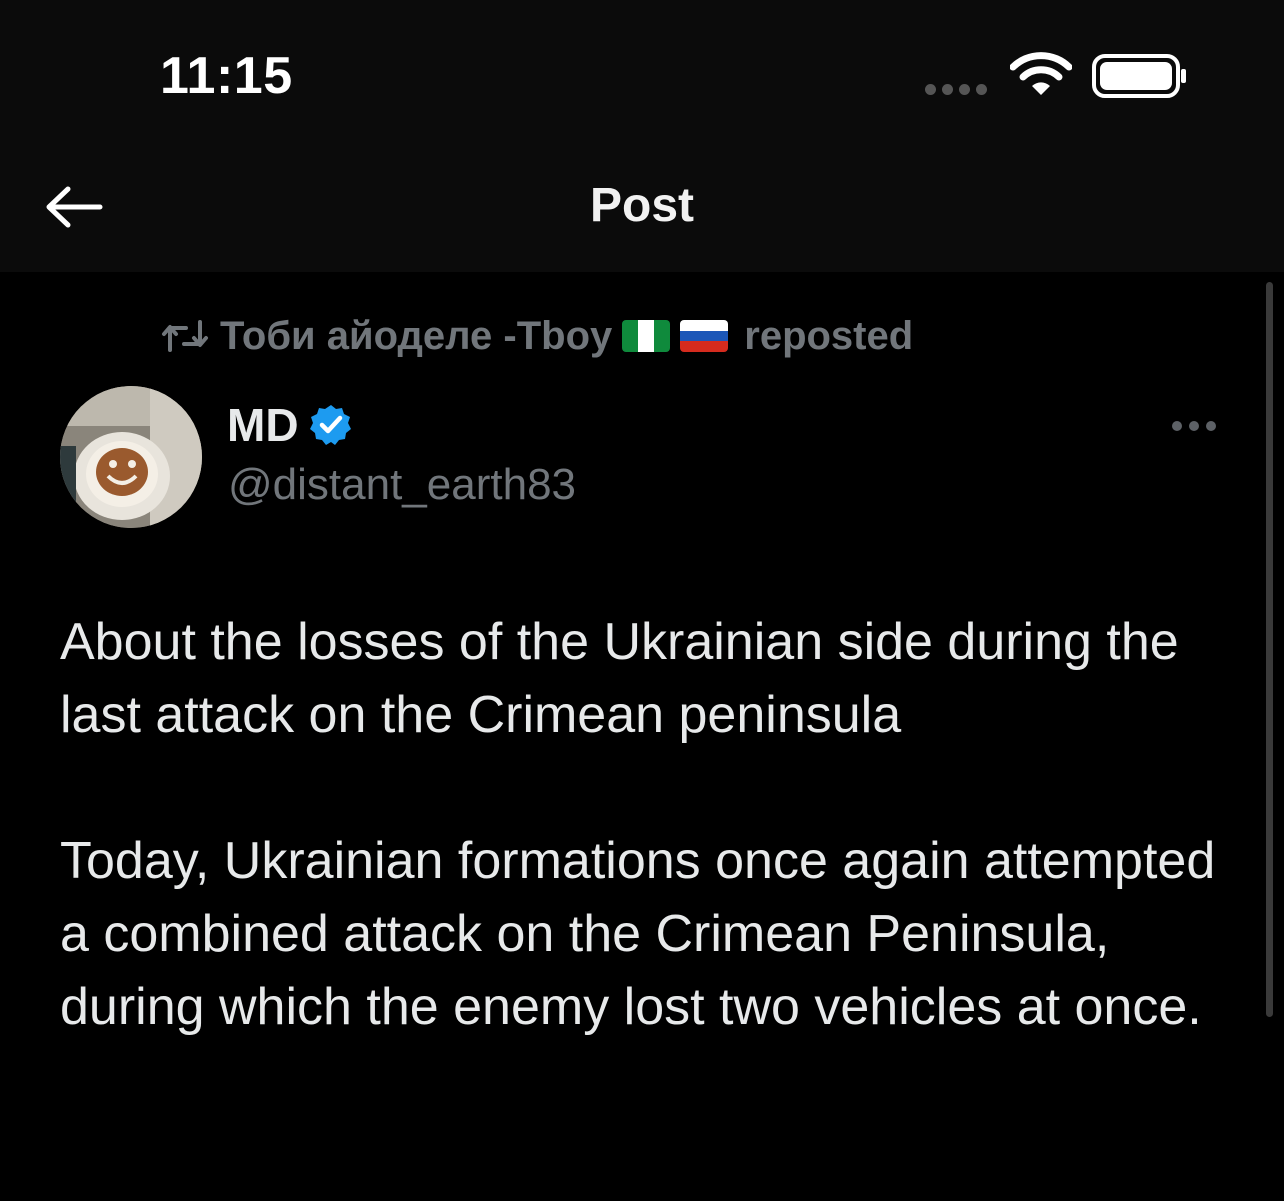 This screenshot has width=1284, height=1201. What do you see at coordinates (1197, 426) in the screenshot?
I see `more-options-icon` at bounding box center [1197, 426].